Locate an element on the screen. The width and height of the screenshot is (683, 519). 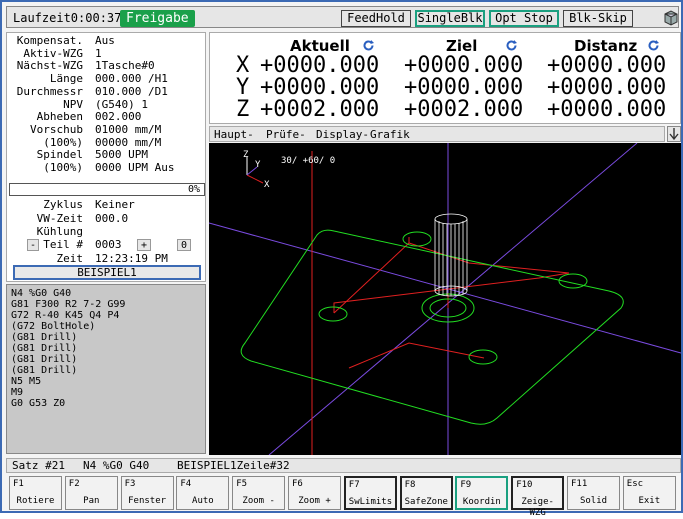
gcode-line: (G72 BoltHole) is located at coordinates (106, 326).